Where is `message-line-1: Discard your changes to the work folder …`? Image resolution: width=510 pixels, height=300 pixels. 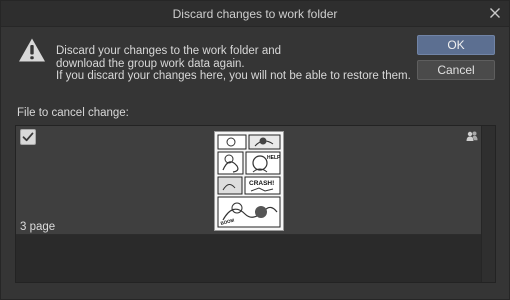
message-line-1: Discard your changes to the work folder … is located at coordinates (169, 51).